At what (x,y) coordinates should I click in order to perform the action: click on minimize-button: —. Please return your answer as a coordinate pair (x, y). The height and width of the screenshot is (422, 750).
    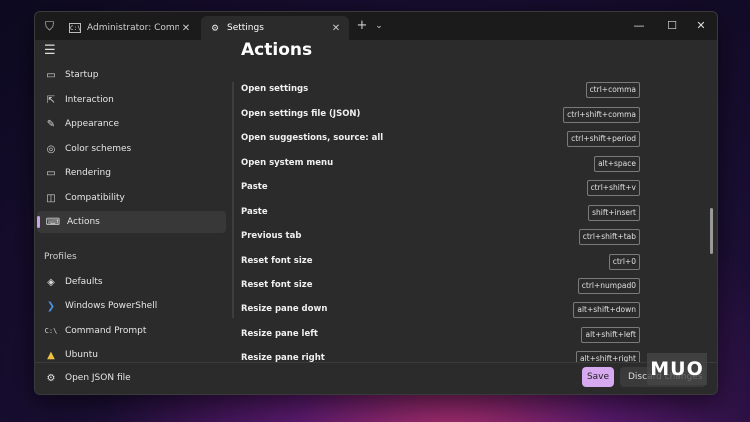
    Looking at the image, I should click on (639, 26).